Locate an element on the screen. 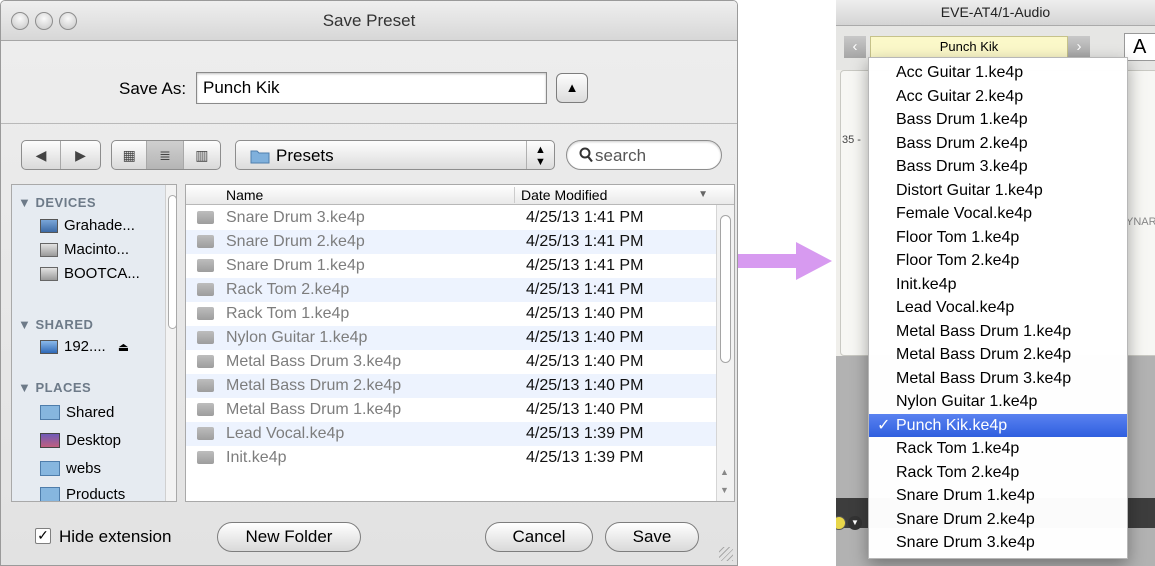  back-forward-buttons: ◀ ▶ is located at coordinates (61, 155).